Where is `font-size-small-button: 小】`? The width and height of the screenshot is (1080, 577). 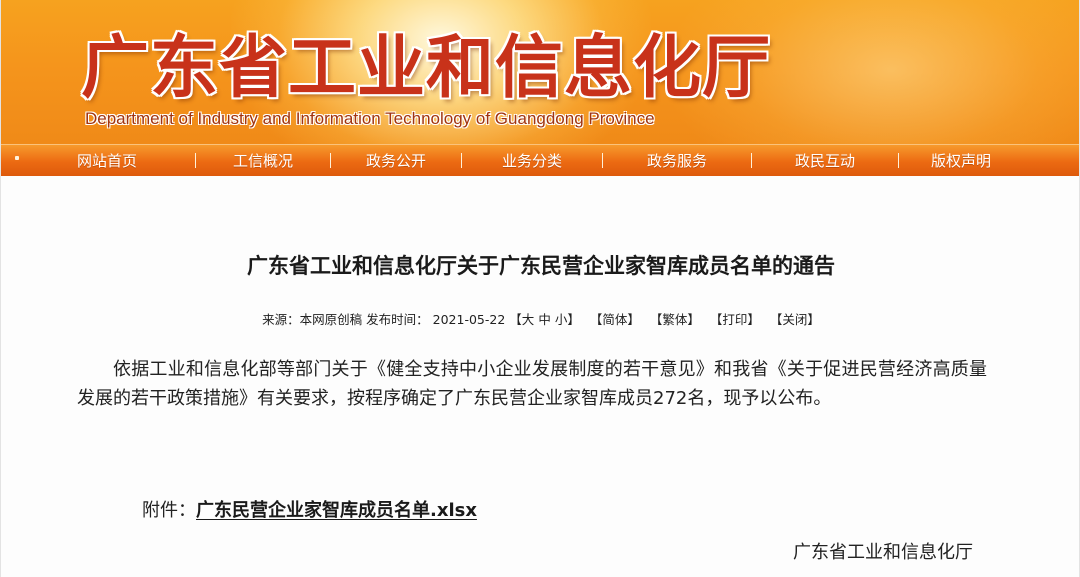
font-size-small-button: 小】 is located at coordinates (567, 319).